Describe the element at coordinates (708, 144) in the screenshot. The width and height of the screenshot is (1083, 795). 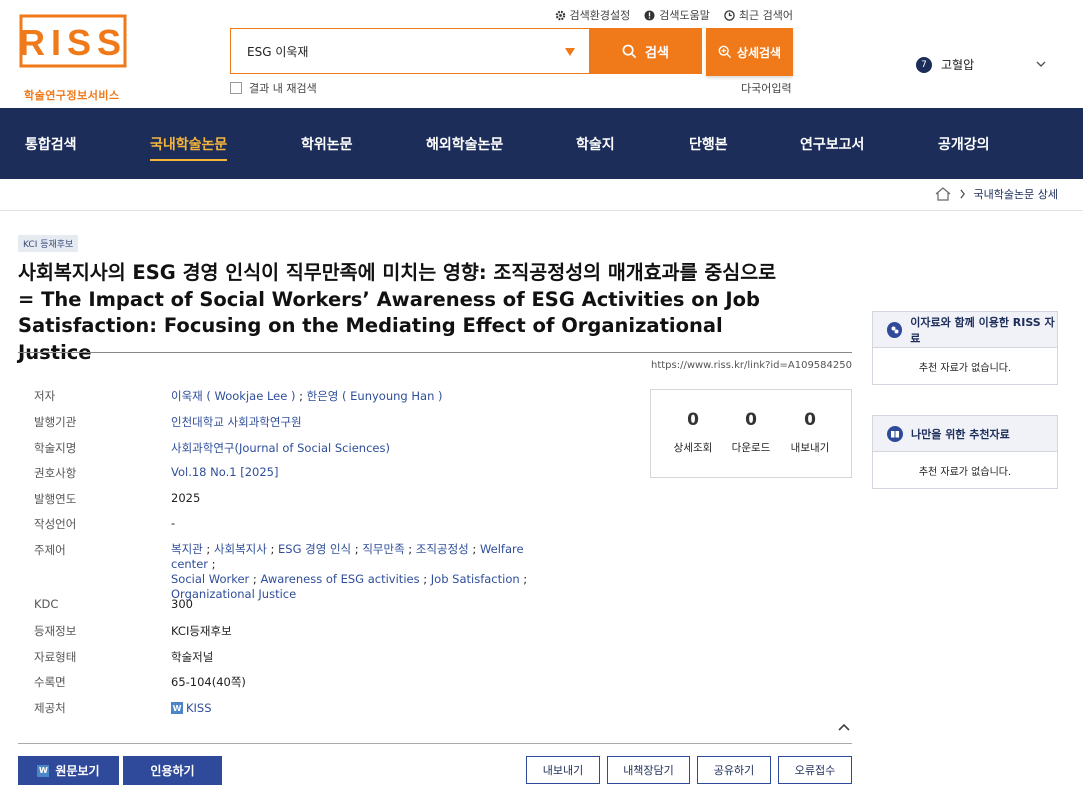
I see `nav-books: 단행본` at that location.